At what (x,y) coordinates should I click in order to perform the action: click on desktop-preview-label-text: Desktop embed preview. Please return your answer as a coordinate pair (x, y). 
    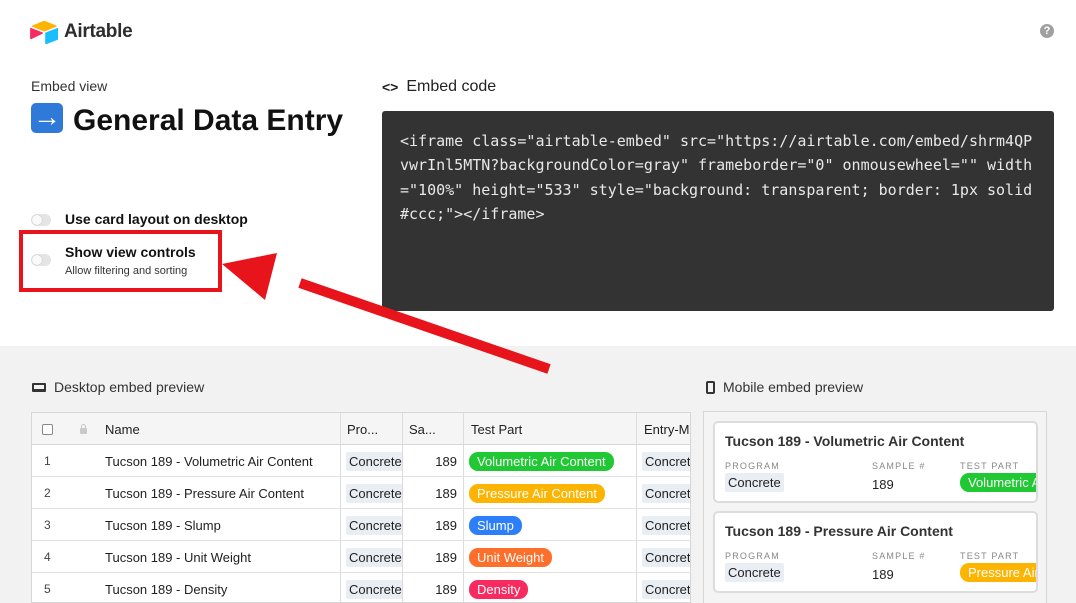
    Looking at the image, I should click on (129, 387).